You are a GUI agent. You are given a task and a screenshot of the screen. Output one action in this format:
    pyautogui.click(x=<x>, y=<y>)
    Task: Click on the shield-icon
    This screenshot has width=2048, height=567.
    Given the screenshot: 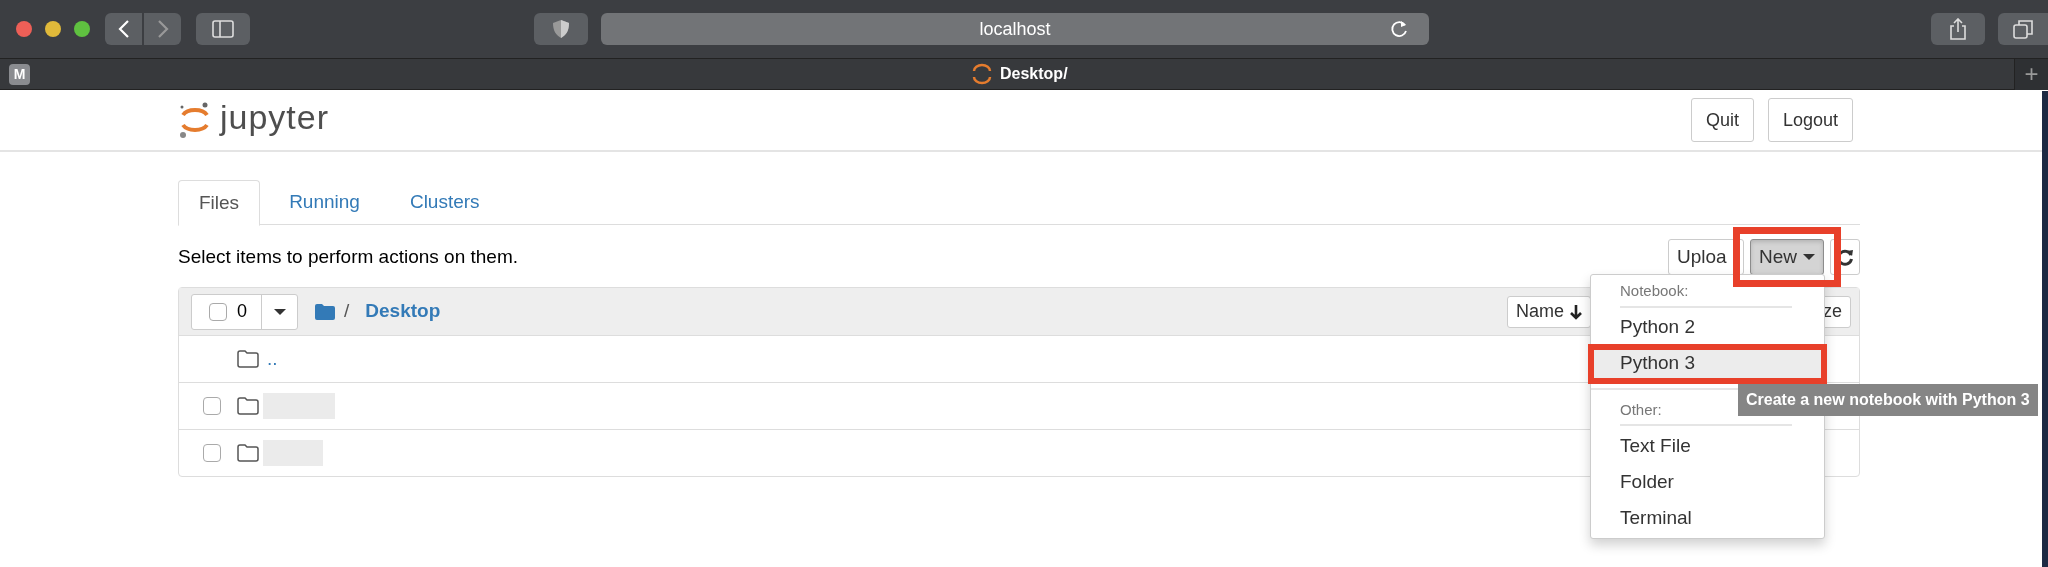 What is the action you would take?
    pyautogui.click(x=561, y=29)
    